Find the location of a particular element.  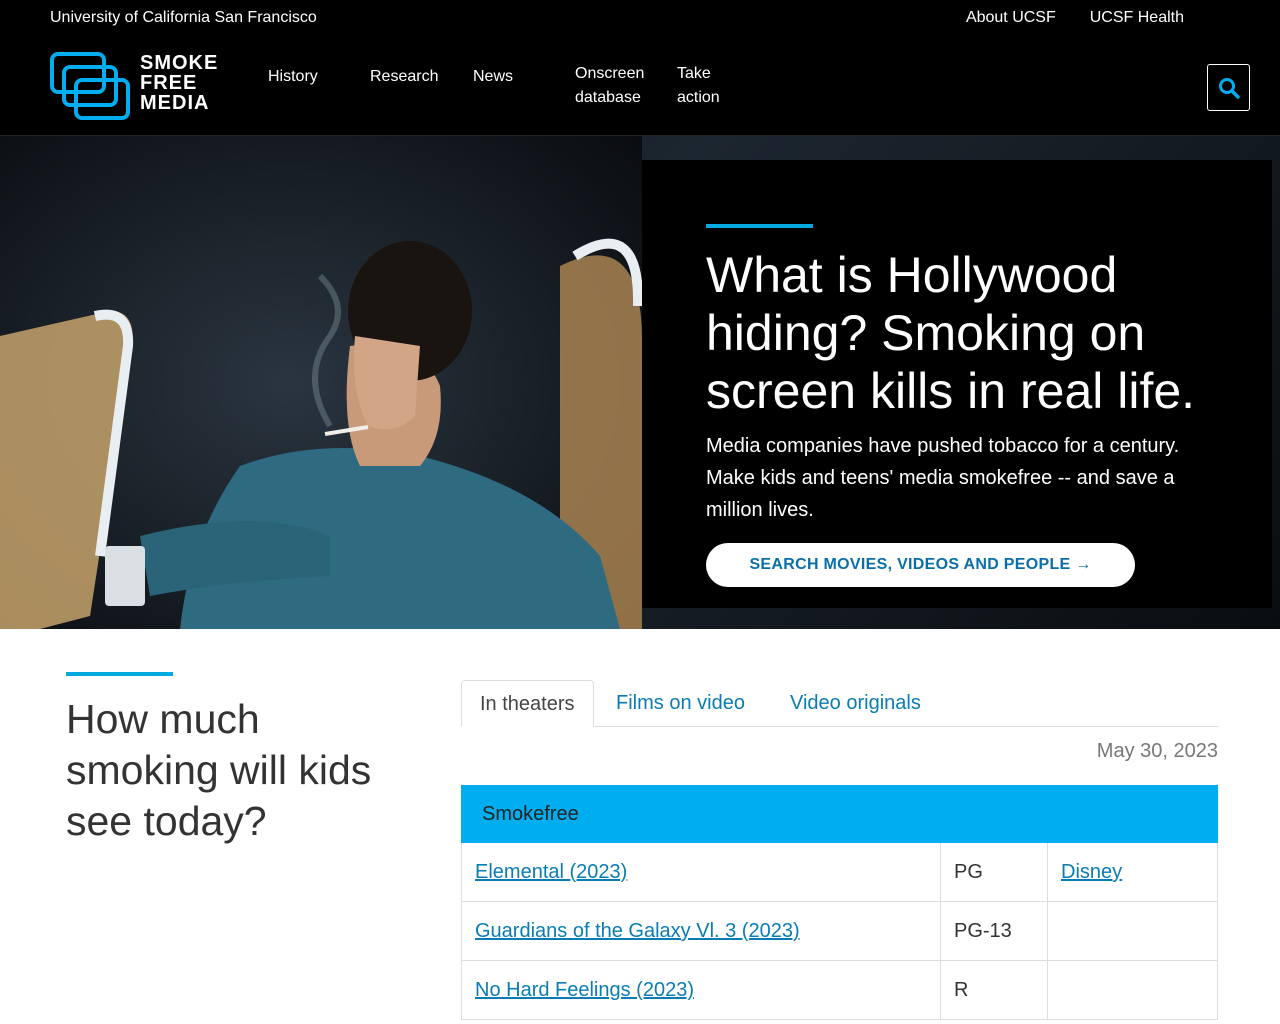

tab-video-originals: Video originals is located at coordinates (855, 703).